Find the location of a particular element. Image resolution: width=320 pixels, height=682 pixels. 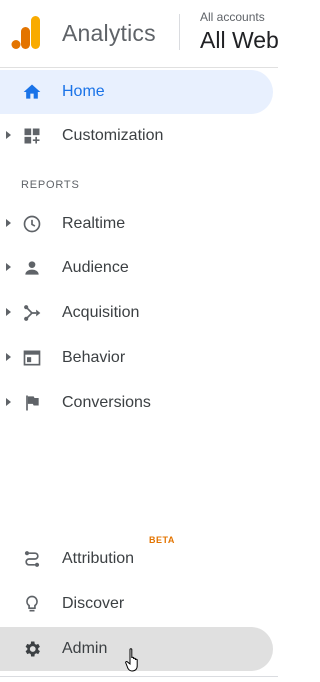

nav-item-acquisition: Acquisition is located at coordinates (136, 313).